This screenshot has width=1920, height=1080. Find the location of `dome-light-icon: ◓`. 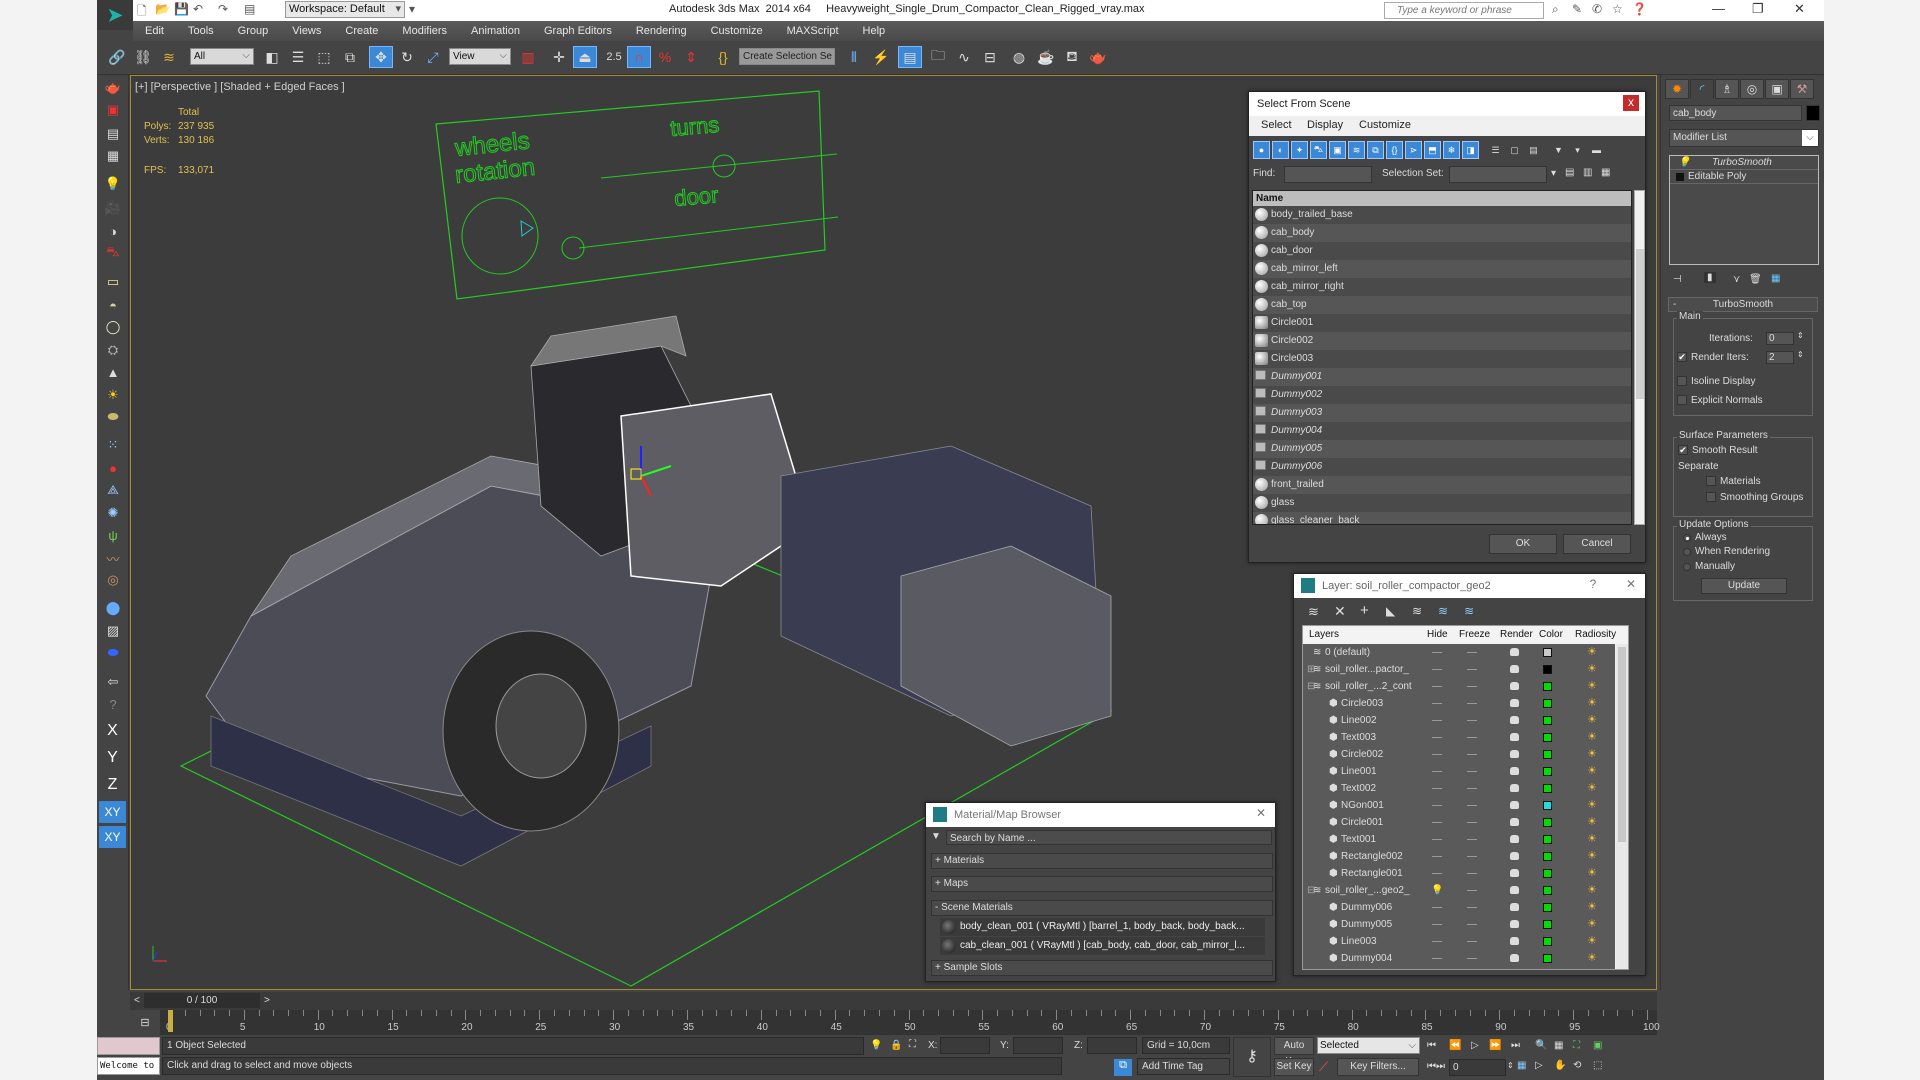

dome-light-icon: ◓ is located at coordinates (113, 305).